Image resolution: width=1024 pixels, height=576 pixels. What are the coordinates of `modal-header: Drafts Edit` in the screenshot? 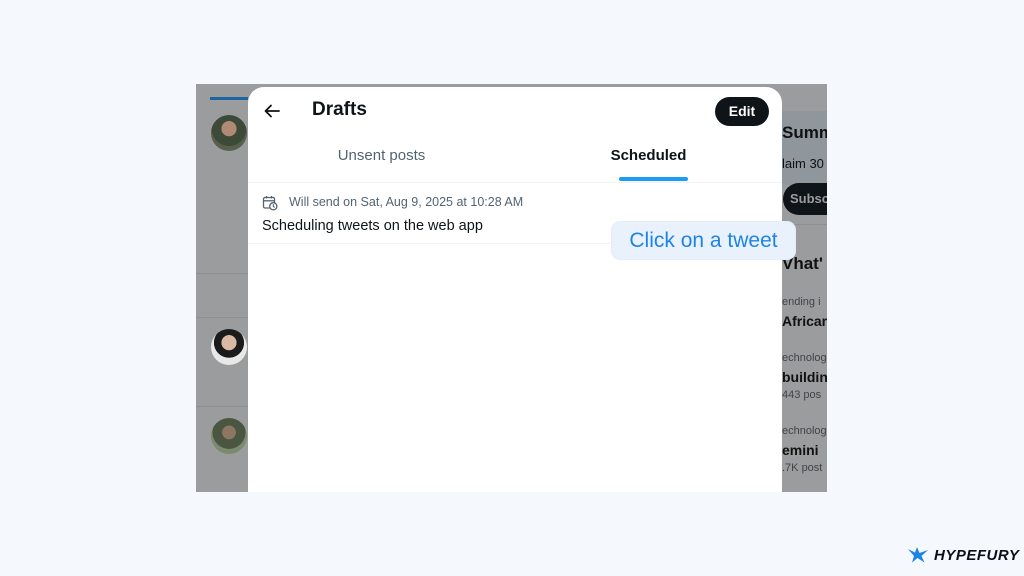 It's located at (515, 110).